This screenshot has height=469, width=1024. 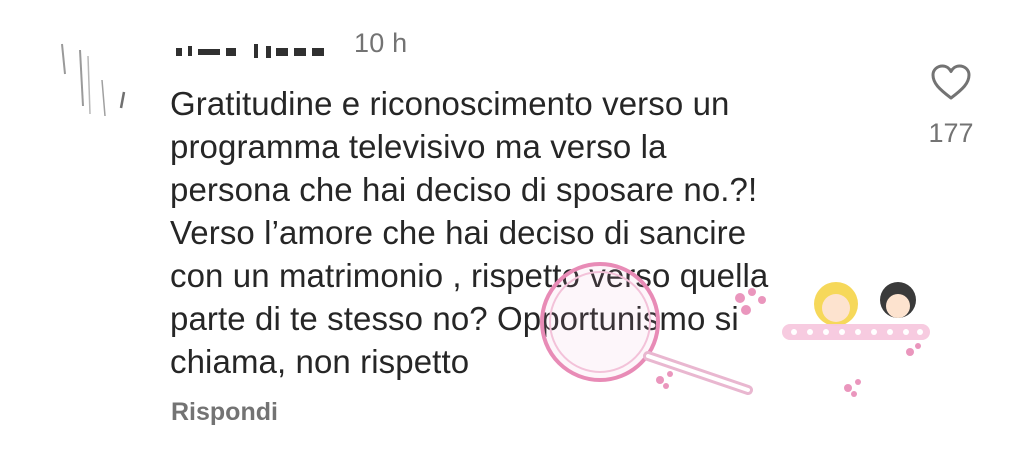 I want to click on username-obscured, so click(x=255, y=47).